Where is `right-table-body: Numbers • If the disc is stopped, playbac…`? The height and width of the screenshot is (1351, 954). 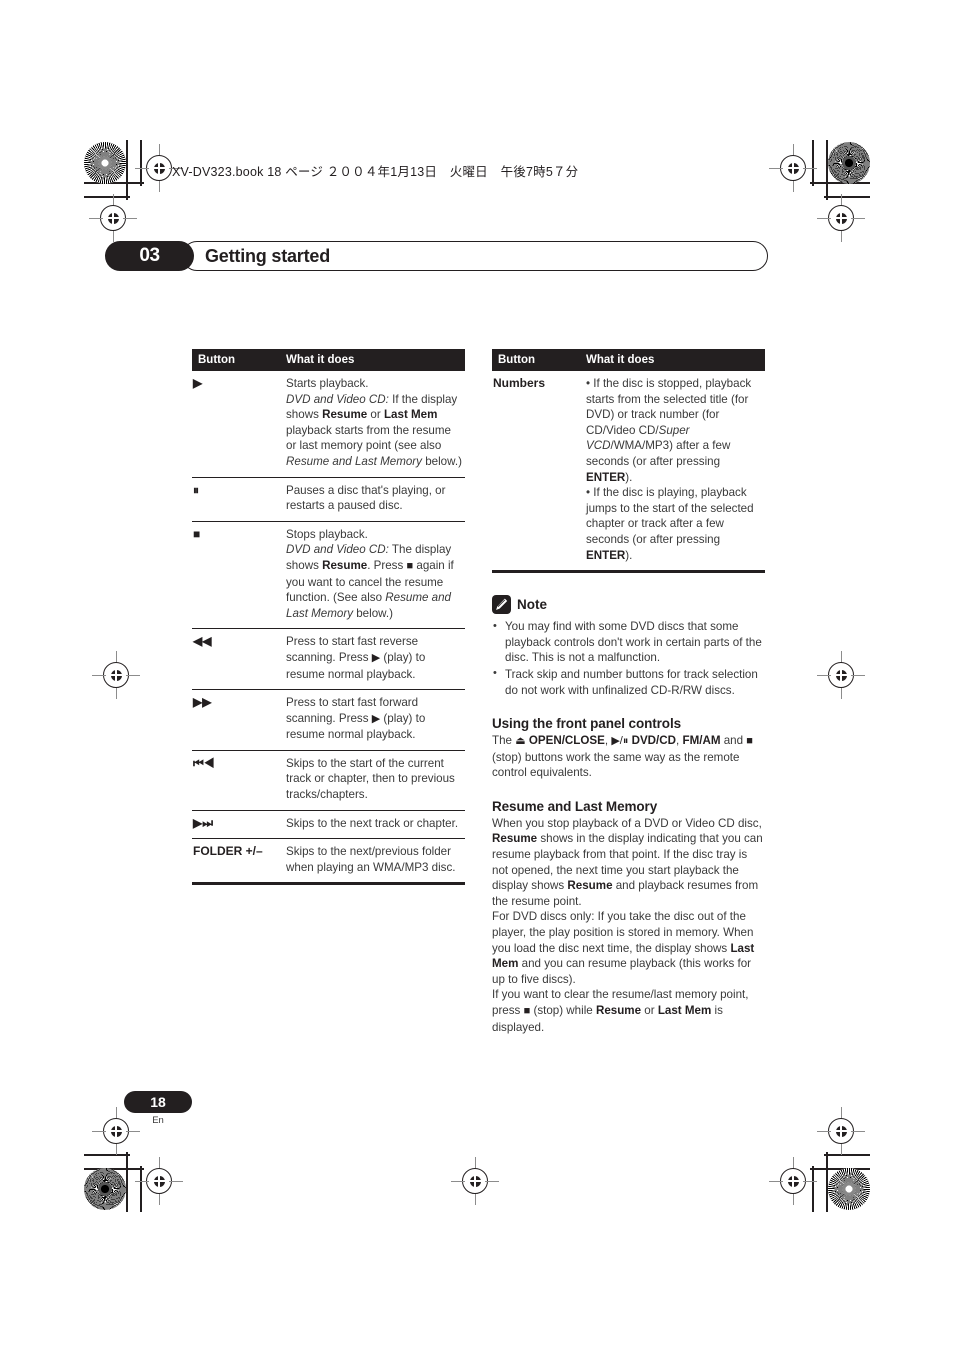
right-table-body: Numbers • If the disc is stopped, playbac… is located at coordinates (628, 472).